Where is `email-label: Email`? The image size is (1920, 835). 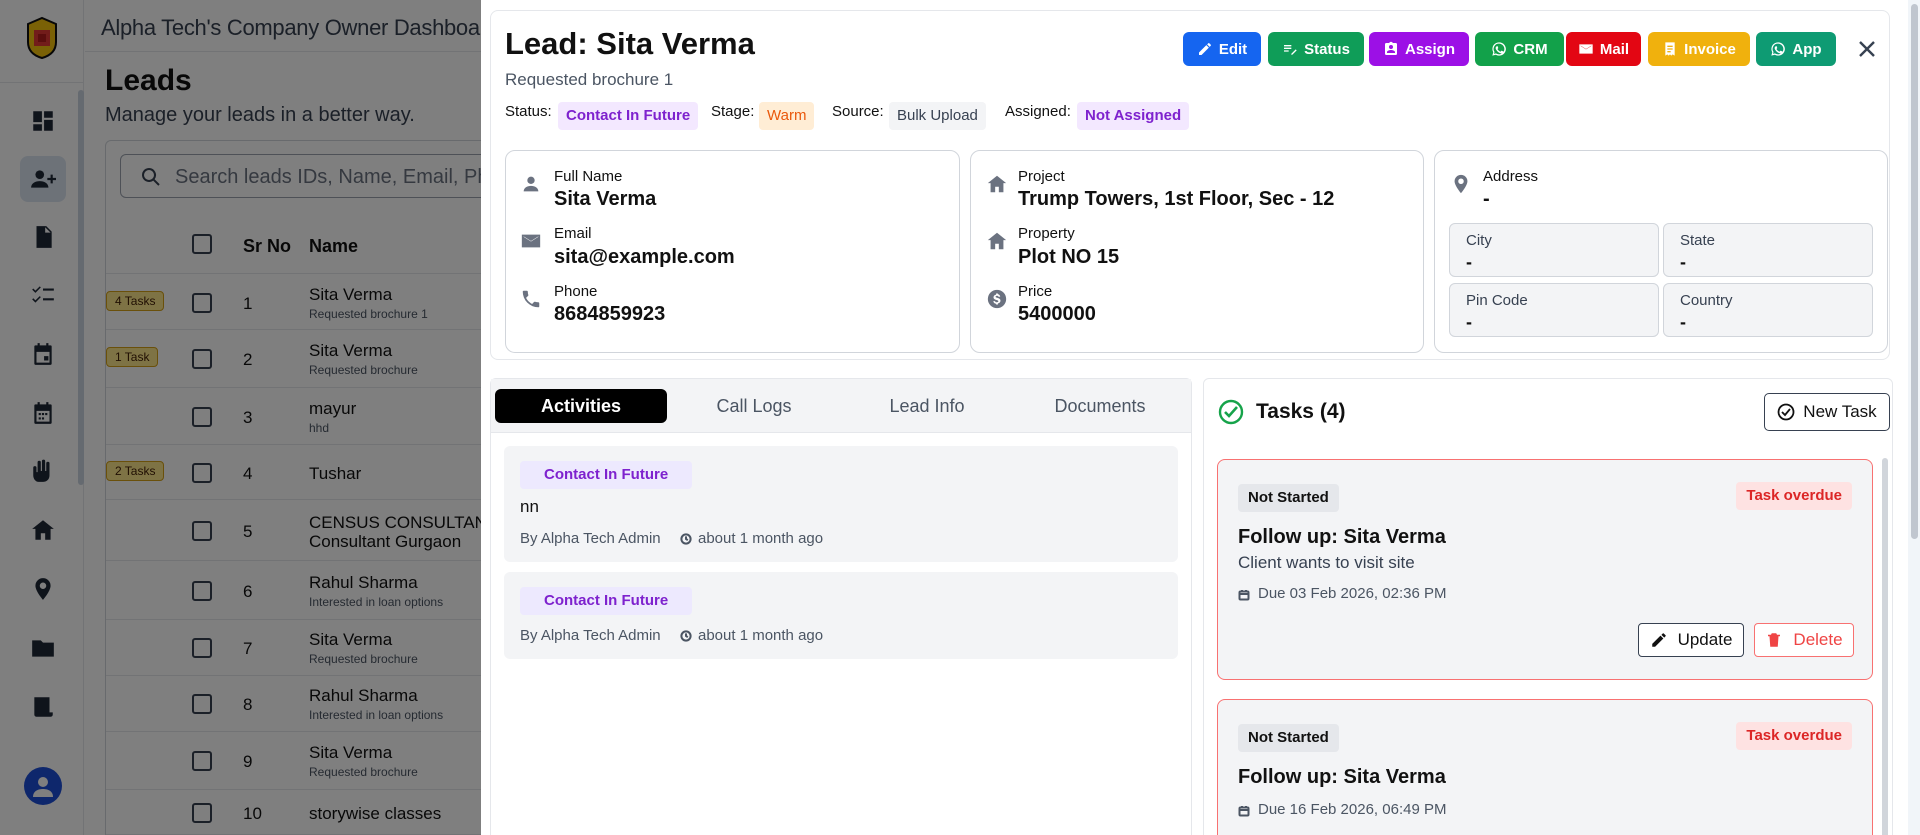
email-label: Email is located at coordinates (573, 233).